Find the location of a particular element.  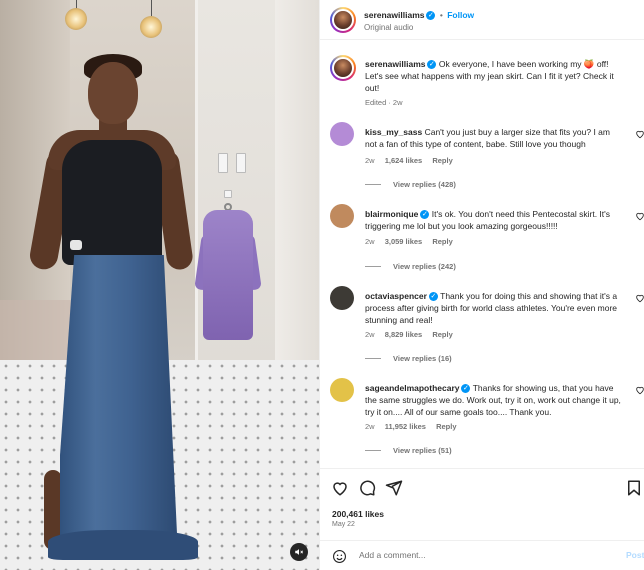

comment-likes: 1,624 likes is located at coordinates (404, 160).